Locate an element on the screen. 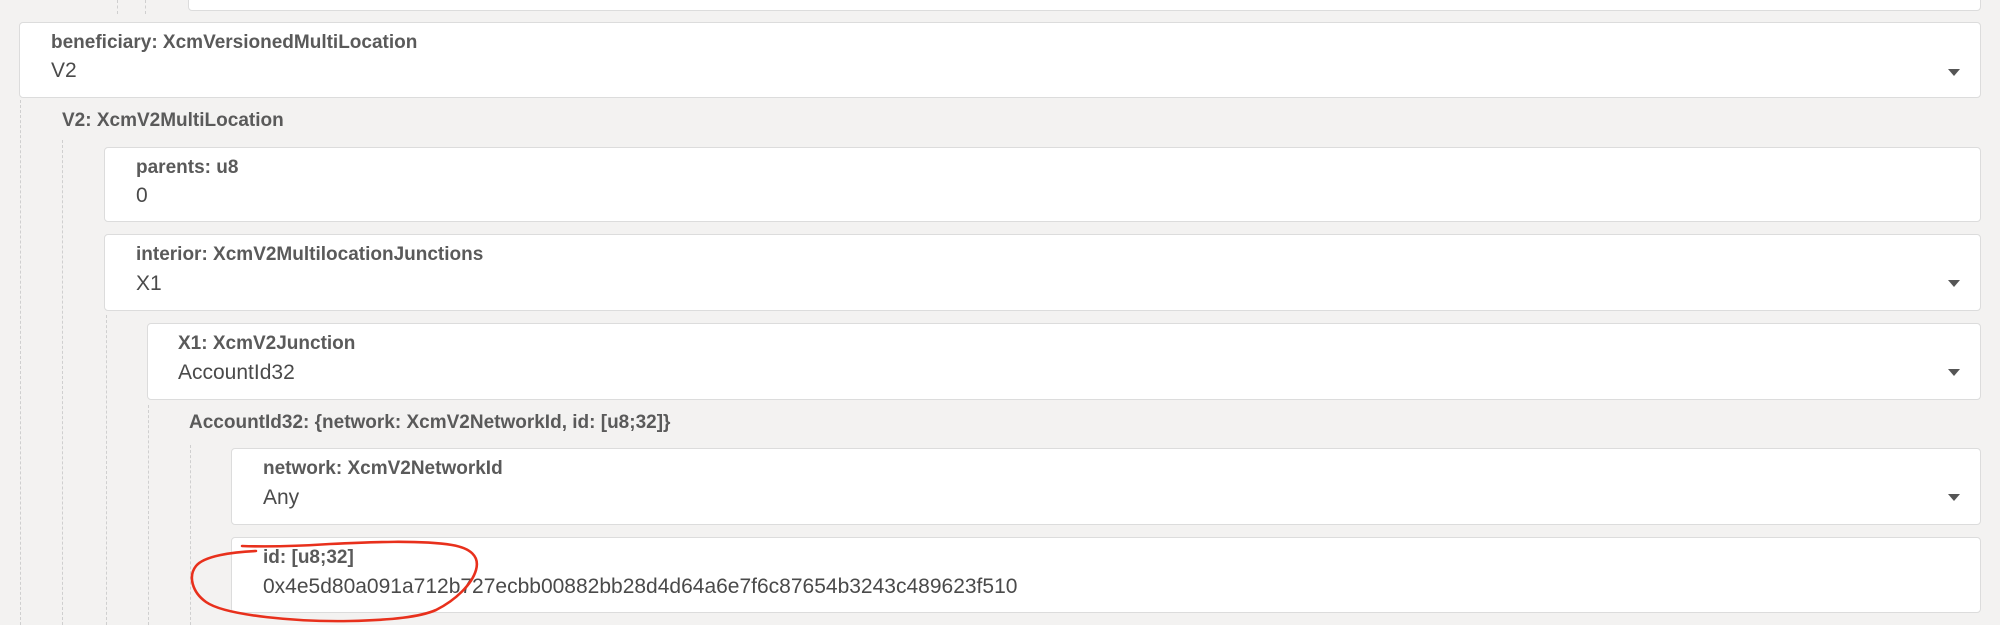 This screenshot has width=2000, height=625. previous-field-card is located at coordinates (1084, 5).